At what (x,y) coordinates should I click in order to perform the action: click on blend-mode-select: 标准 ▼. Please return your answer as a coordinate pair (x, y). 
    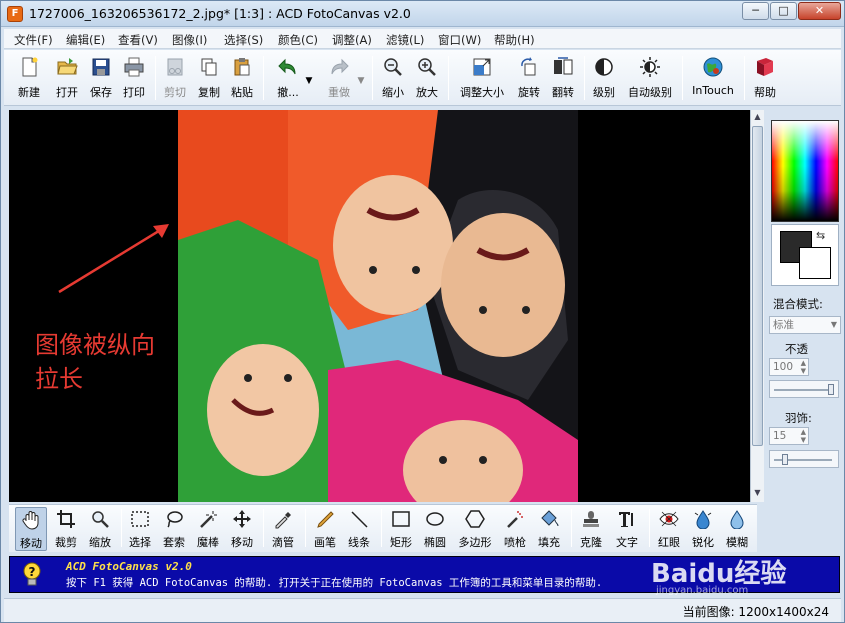
    Looking at the image, I should click on (805, 325).